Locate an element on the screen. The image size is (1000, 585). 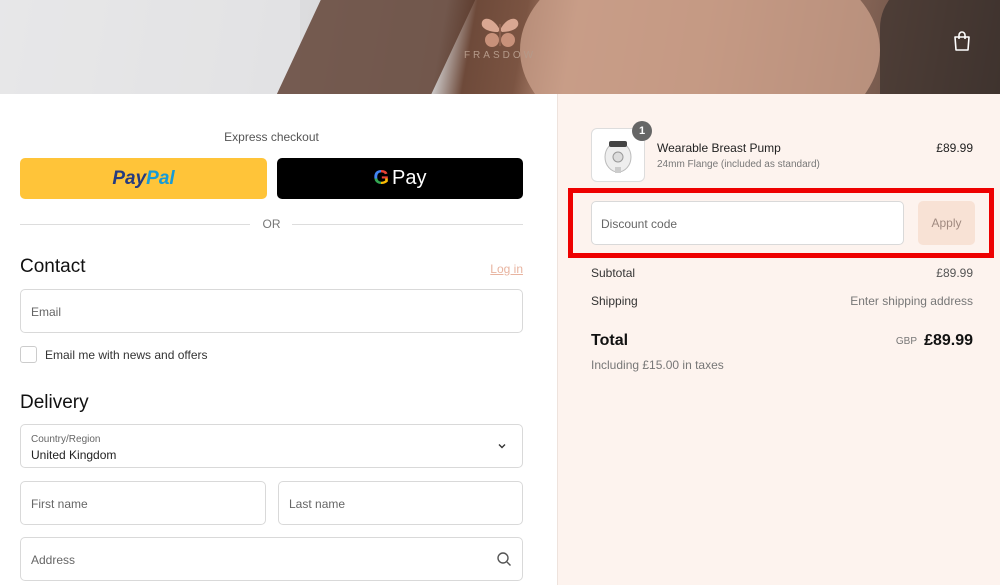
product-price: £89.99 is located at coordinates (954, 148).